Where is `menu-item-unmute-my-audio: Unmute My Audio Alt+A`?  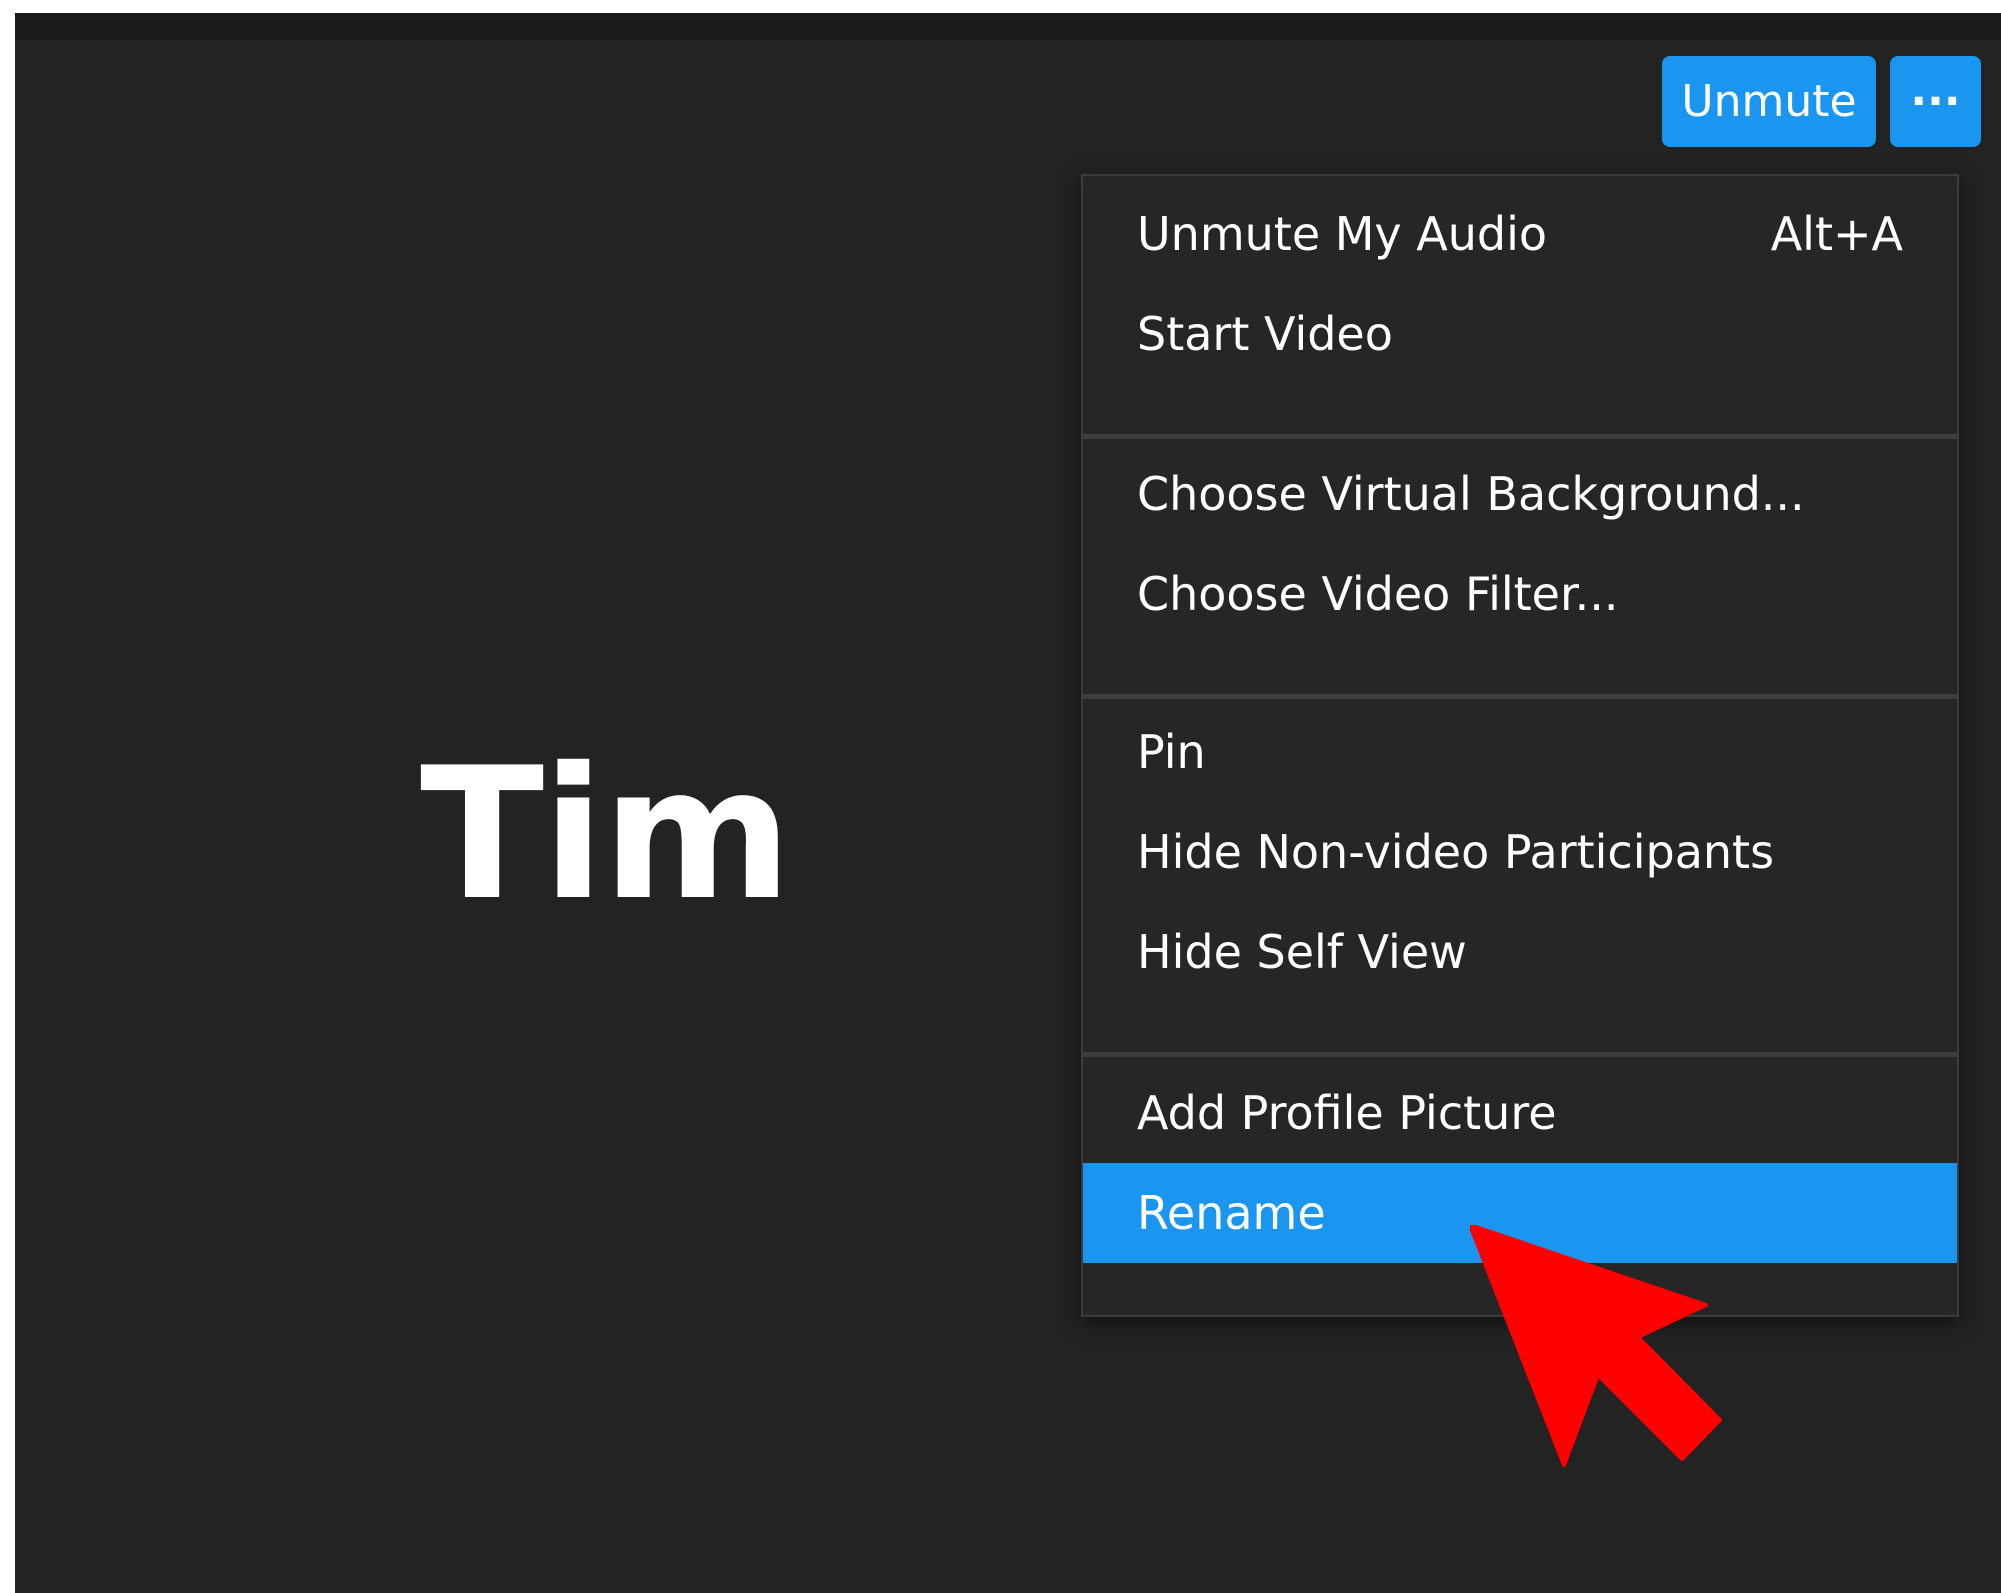 menu-item-unmute-my-audio: Unmute My Audio Alt+A is located at coordinates (1520, 234).